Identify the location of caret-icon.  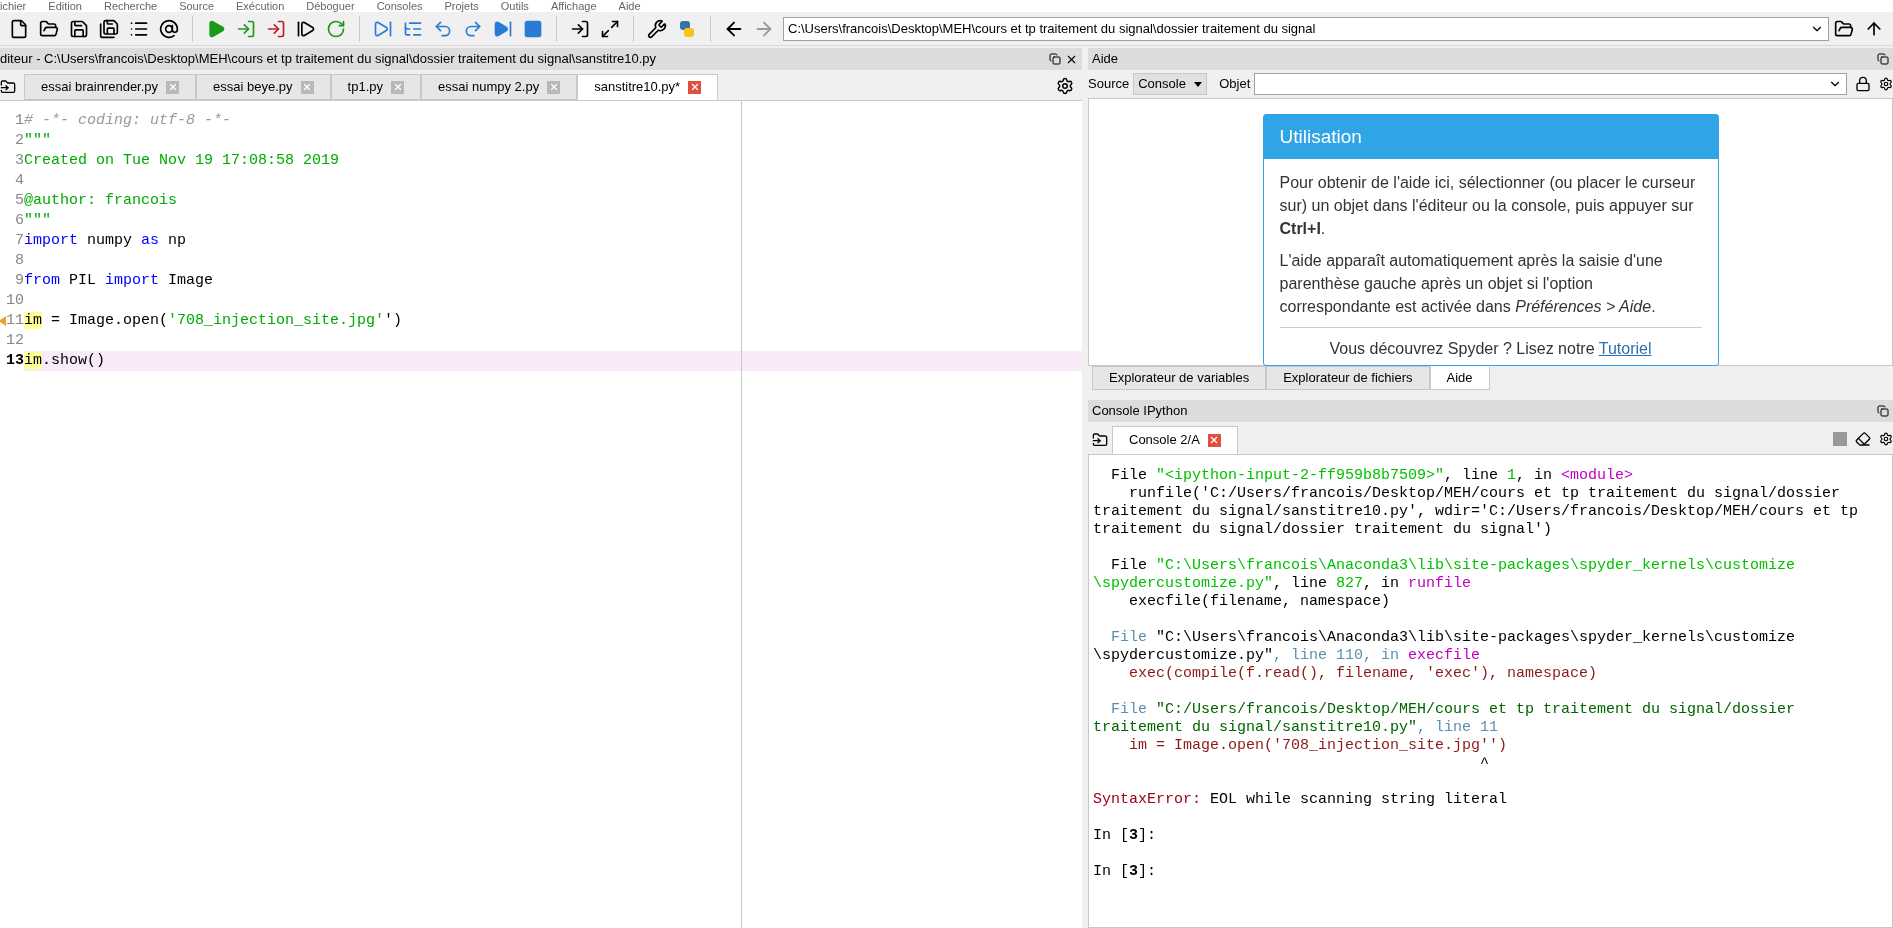
(1198, 84).